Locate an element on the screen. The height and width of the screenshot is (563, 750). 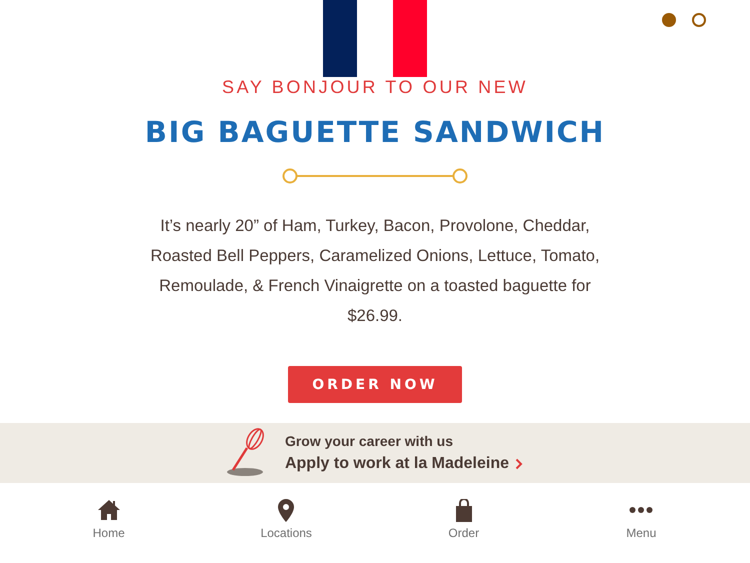
nav-tab: Home is located at coordinates (109, 523).